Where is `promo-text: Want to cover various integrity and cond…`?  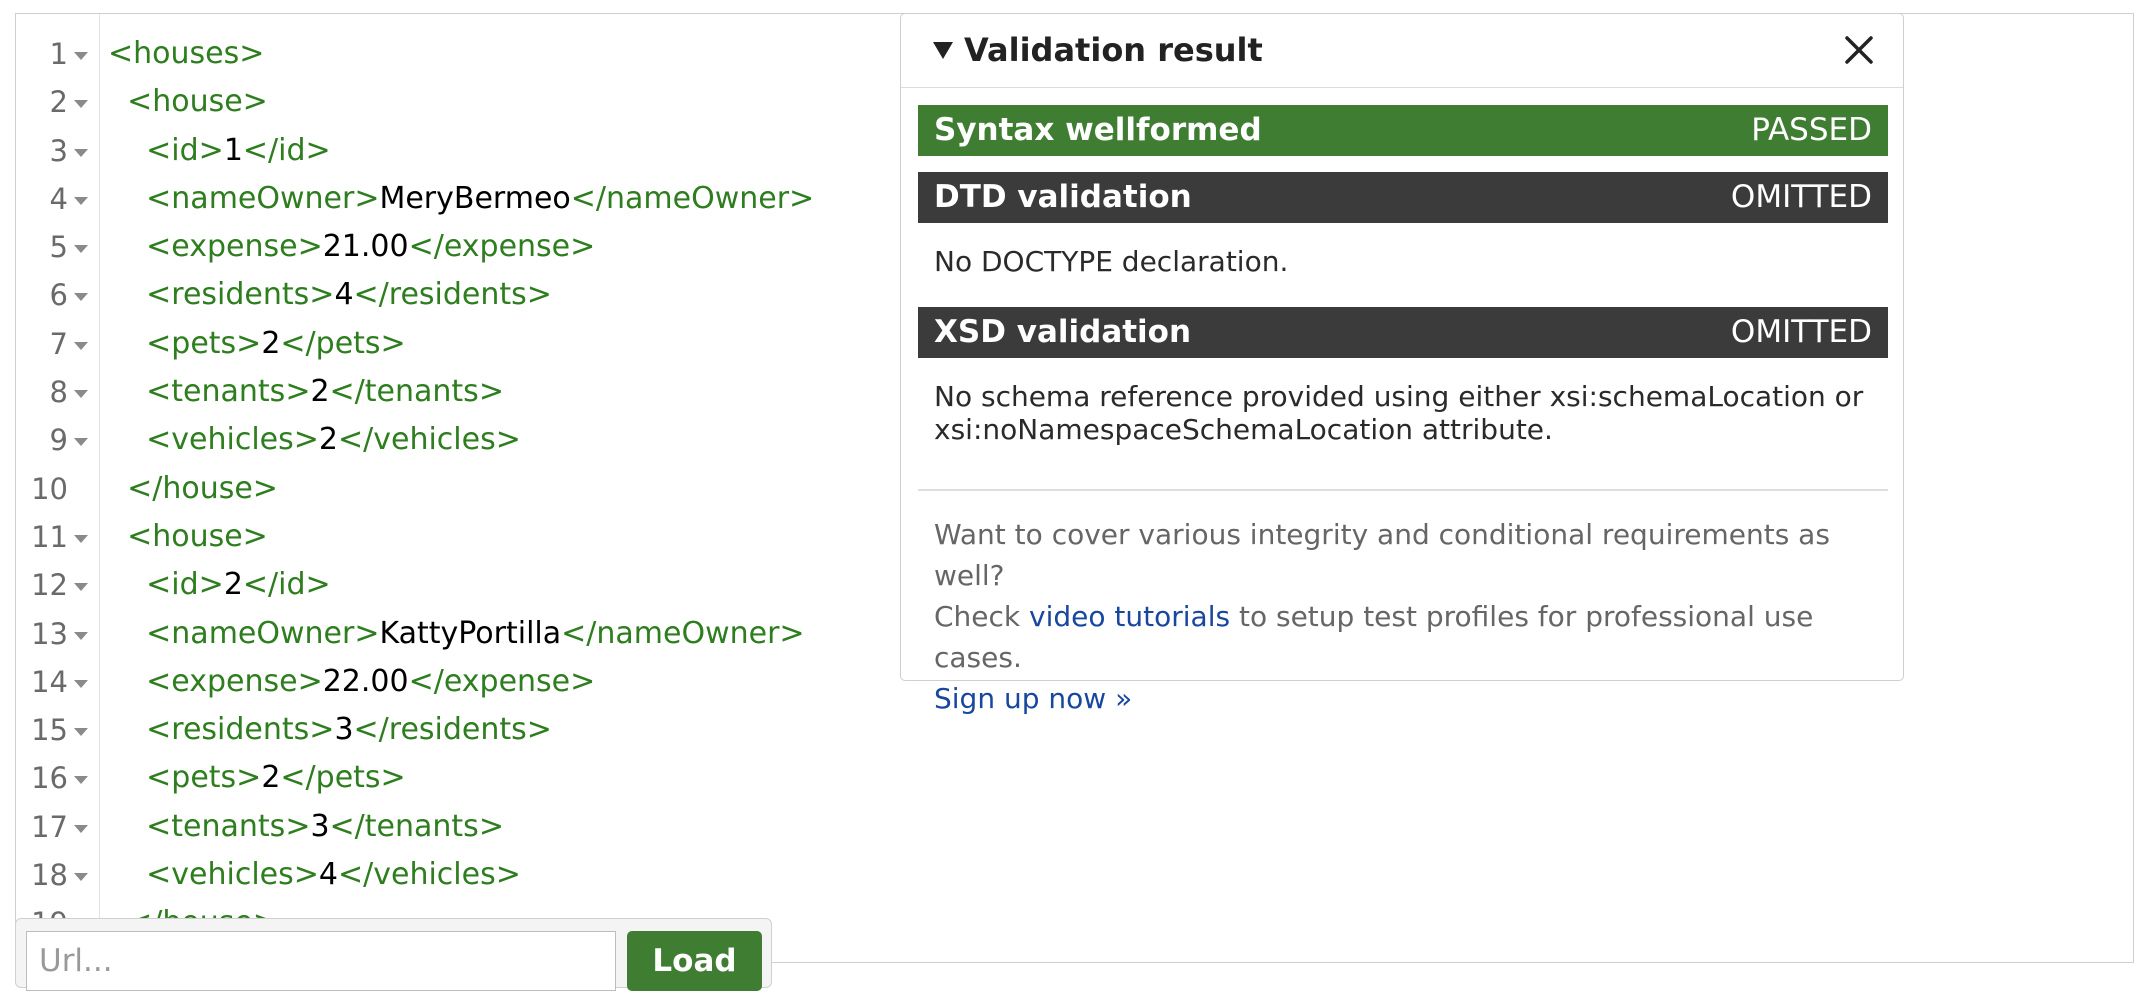
promo-text: Want to cover various integrity and cond… is located at coordinates (1404, 616).